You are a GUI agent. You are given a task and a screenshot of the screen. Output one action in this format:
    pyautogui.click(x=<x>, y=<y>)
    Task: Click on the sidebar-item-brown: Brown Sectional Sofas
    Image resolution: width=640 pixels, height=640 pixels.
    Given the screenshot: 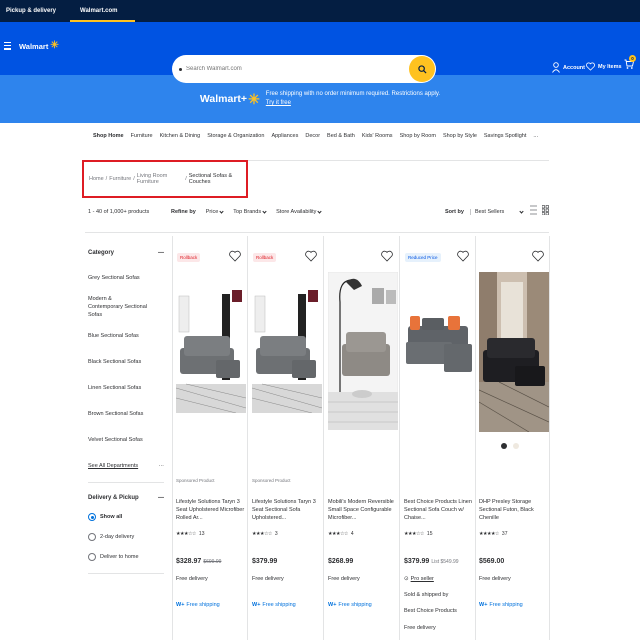 What is the action you would take?
    pyautogui.click(x=126, y=414)
    